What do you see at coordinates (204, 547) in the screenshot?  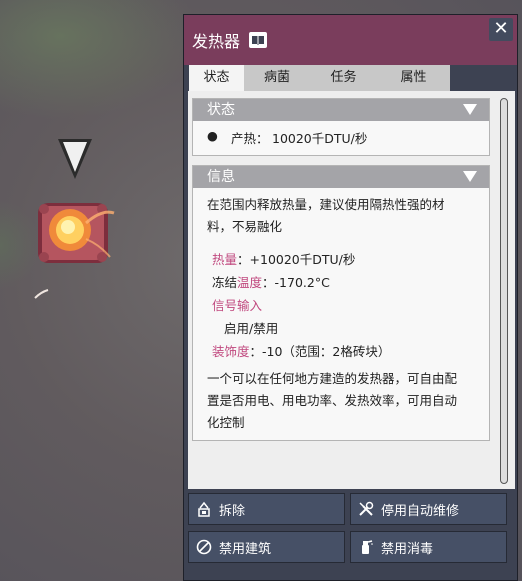 I see `disable-icon` at bounding box center [204, 547].